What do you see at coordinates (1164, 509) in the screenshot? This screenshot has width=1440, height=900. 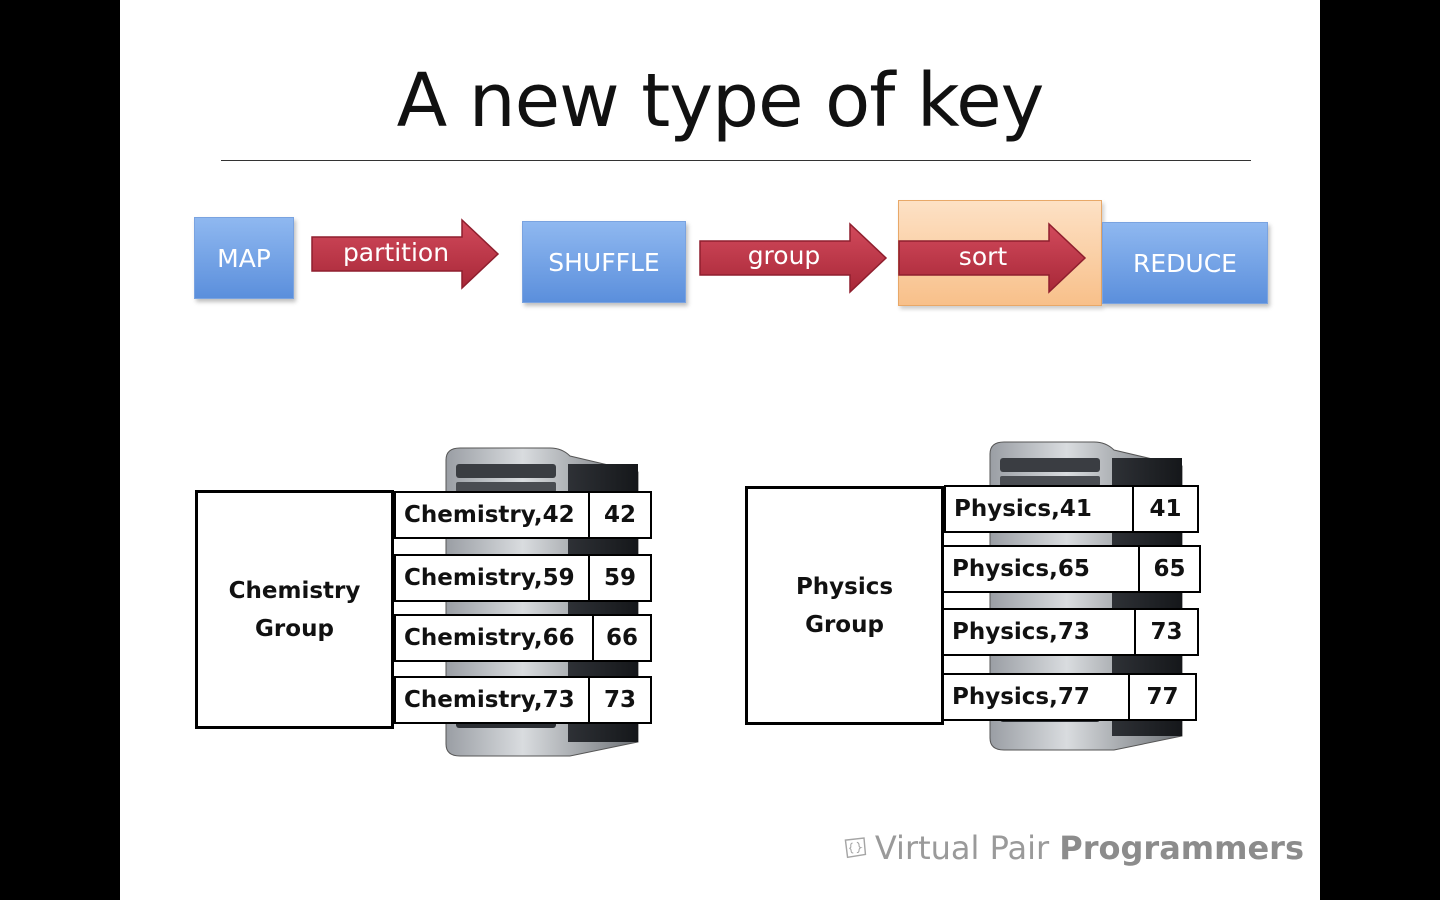 I see `record-value: 41` at bounding box center [1164, 509].